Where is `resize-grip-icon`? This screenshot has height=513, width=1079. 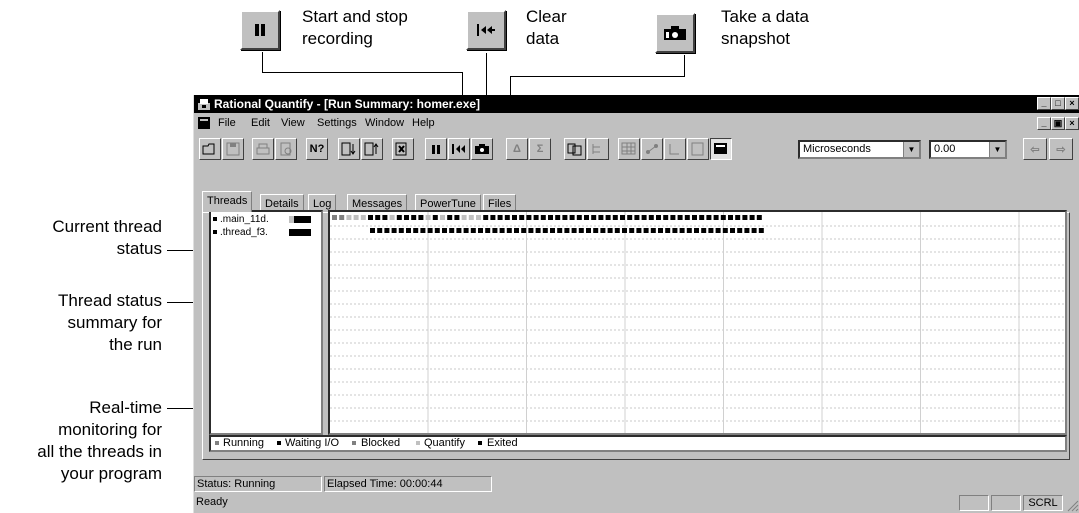
resize-grip-icon is located at coordinates (1072, 505).